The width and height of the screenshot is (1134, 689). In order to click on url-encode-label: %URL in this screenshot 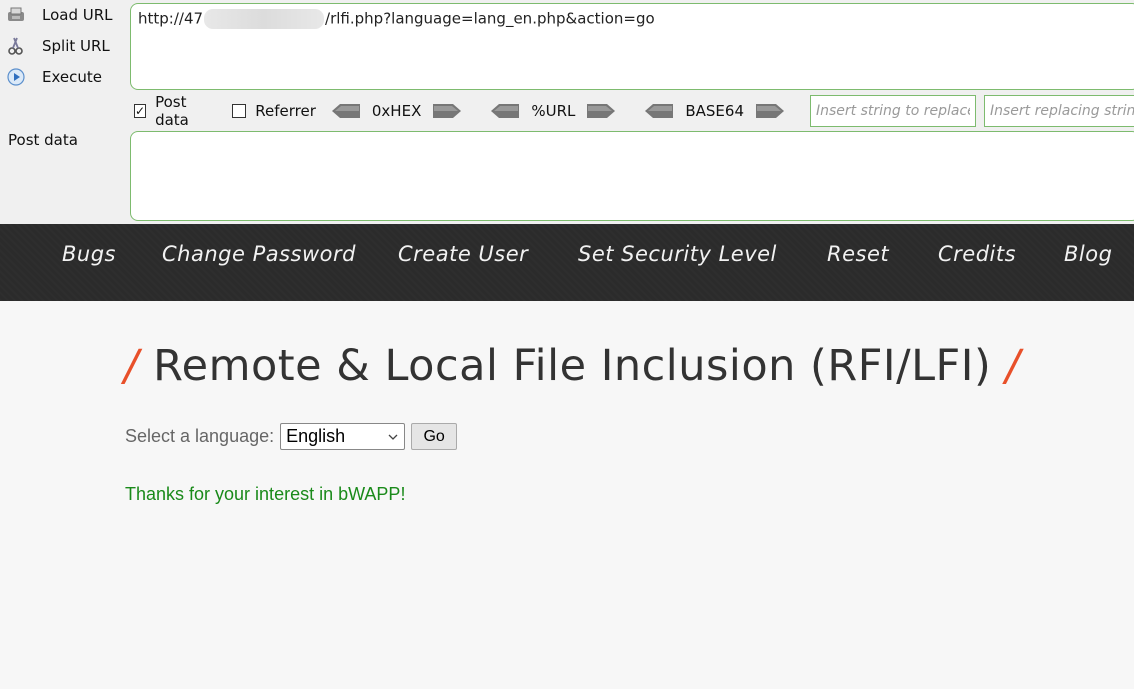, I will do `click(553, 111)`.